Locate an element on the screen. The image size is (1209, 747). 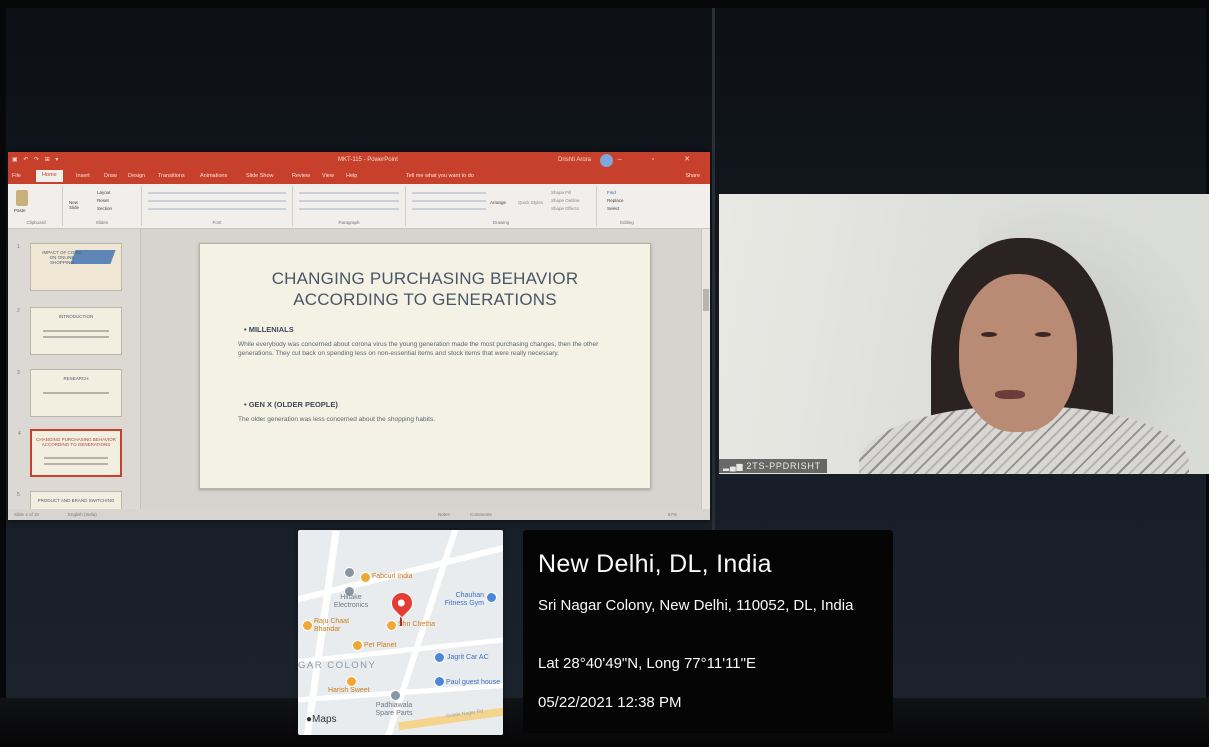
tab-review: Review is located at coordinates (301, 176).